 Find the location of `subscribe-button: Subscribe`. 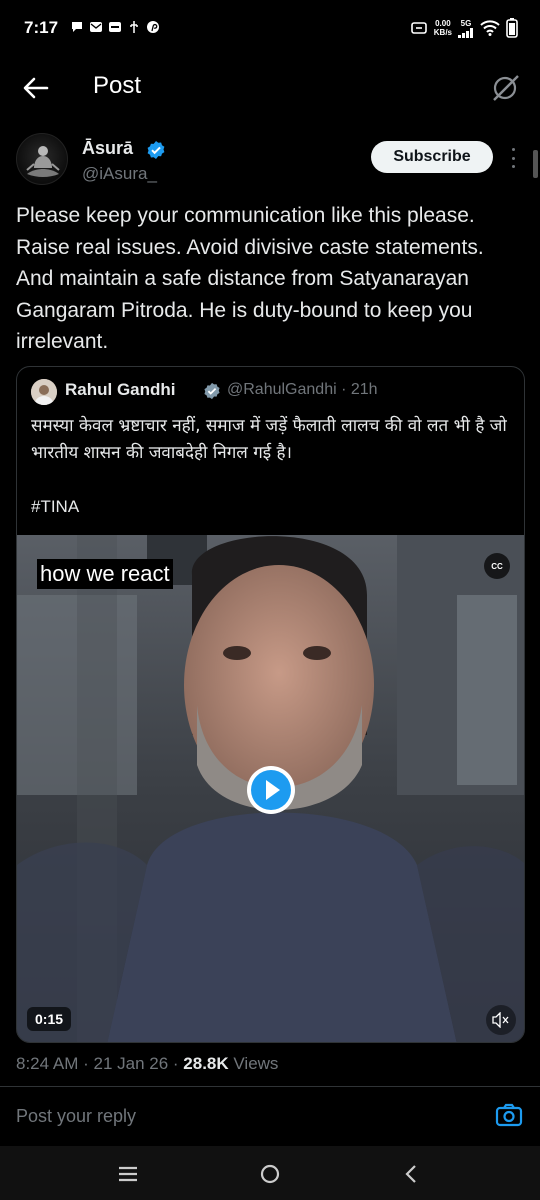

subscribe-button: Subscribe is located at coordinates (432, 157).